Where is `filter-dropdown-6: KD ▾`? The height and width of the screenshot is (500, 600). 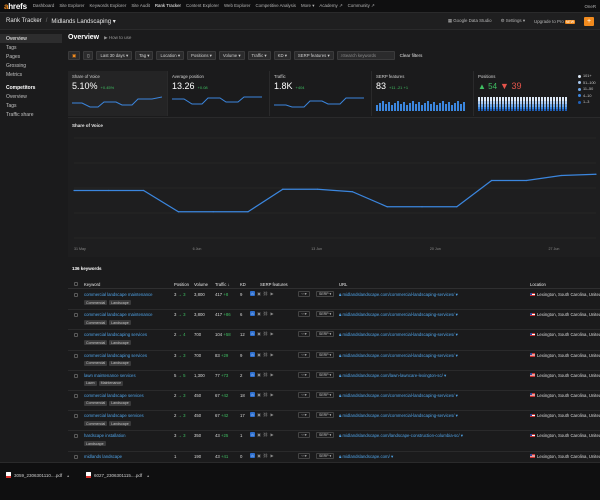
filter-dropdown-6: KD ▾ is located at coordinates (282, 55).